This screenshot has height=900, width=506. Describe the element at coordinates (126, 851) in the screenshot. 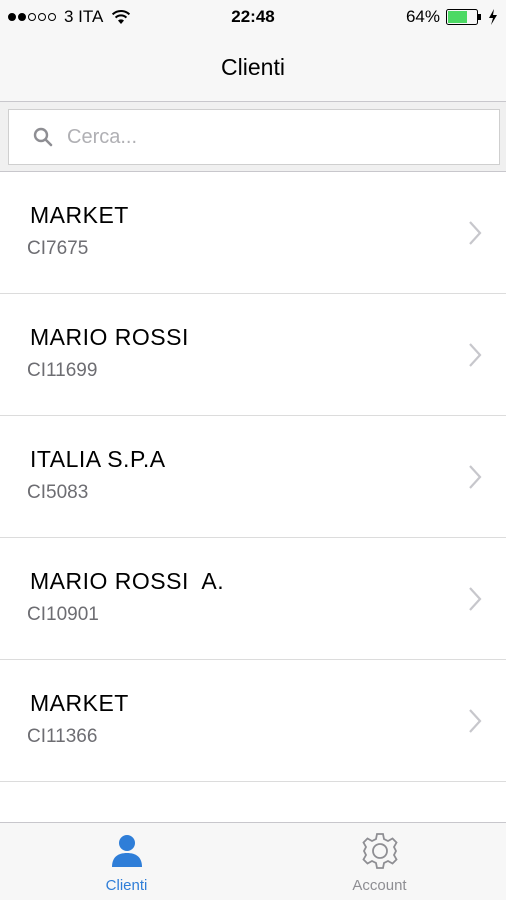

I see `person-icon` at that location.